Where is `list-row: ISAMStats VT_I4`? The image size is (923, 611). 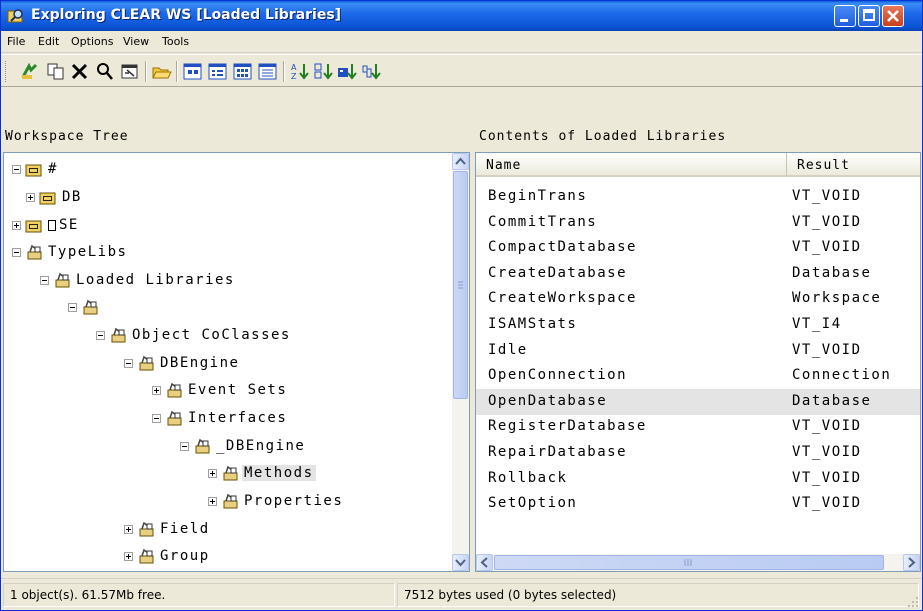
list-row: ISAMStats VT_I4 is located at coordinates (698, 325).